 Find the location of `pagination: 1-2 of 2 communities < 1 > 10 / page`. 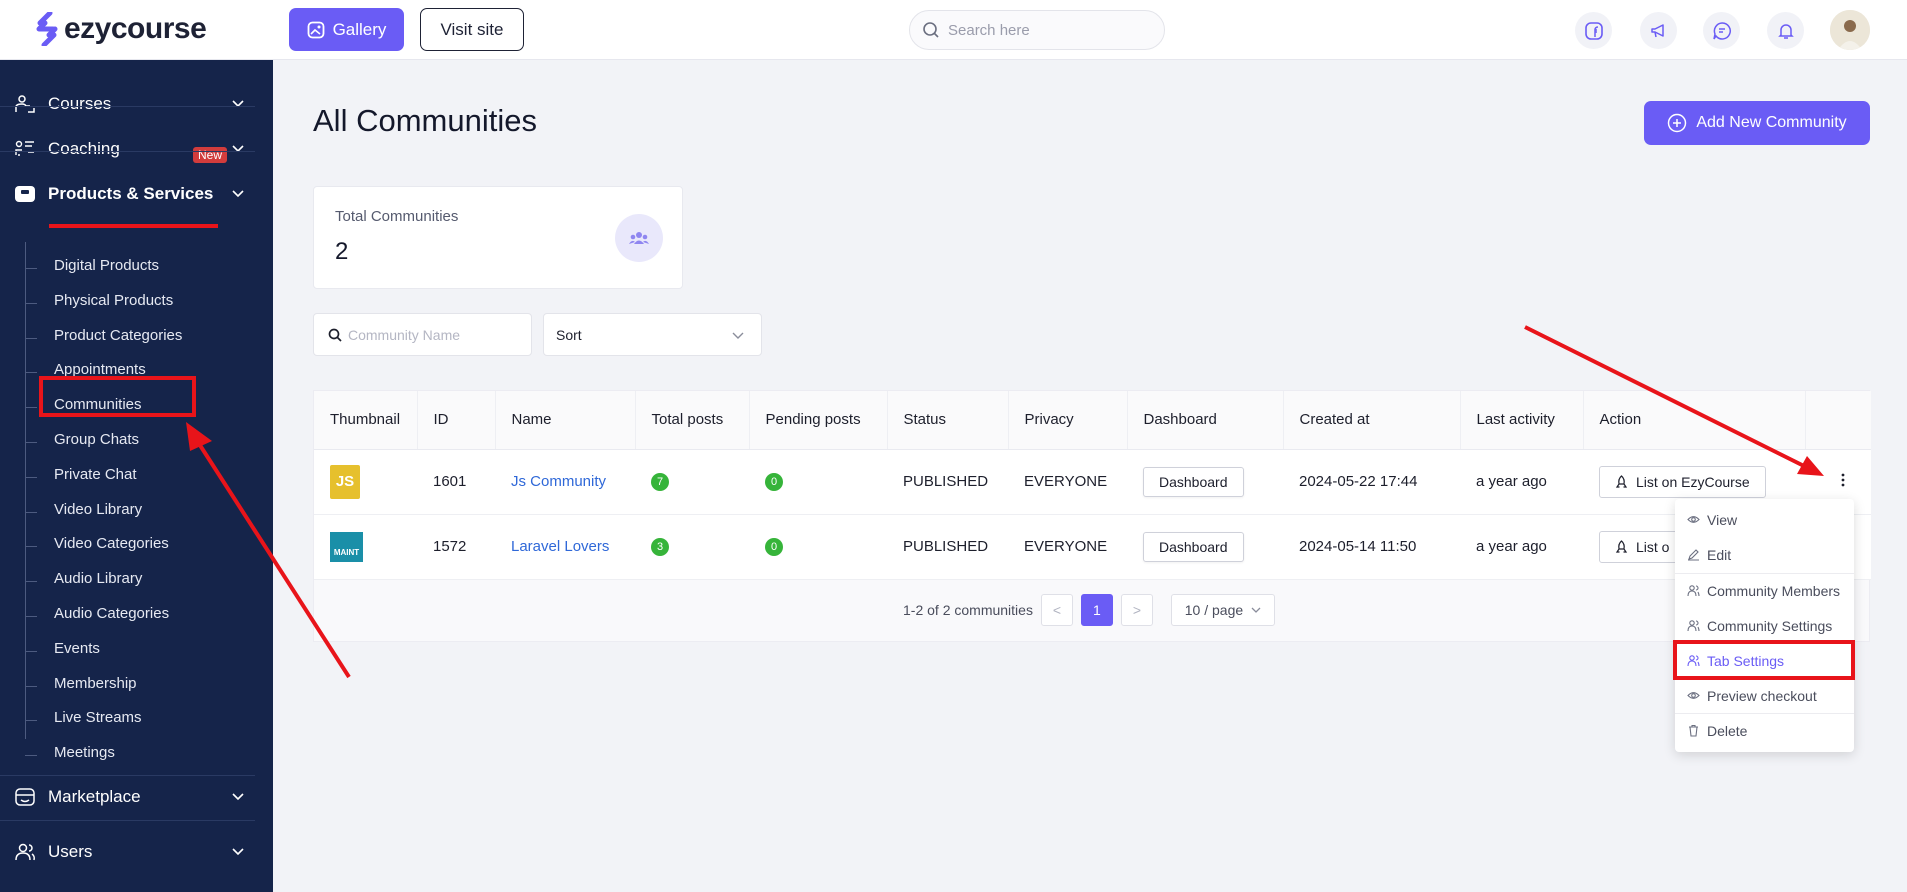

pagination: 1-2 of 2 communities < 1 > 10 / page is located at coordinates (1089, 610).